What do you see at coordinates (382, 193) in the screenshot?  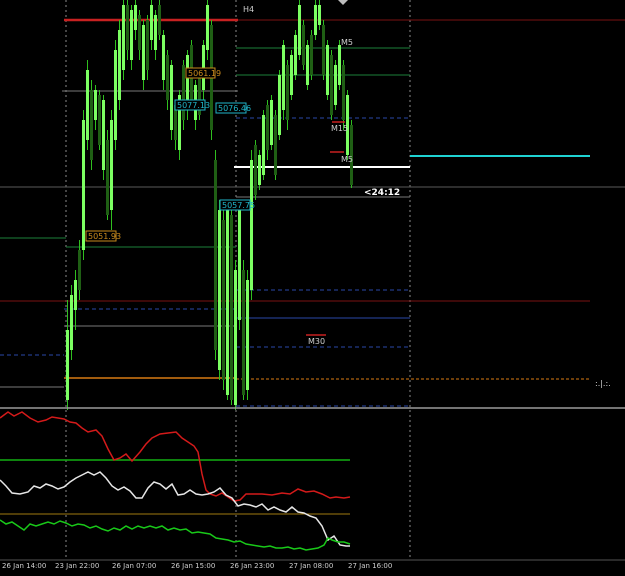 I see `candle-countdown: <24:12` at bounding box center [382, 193].